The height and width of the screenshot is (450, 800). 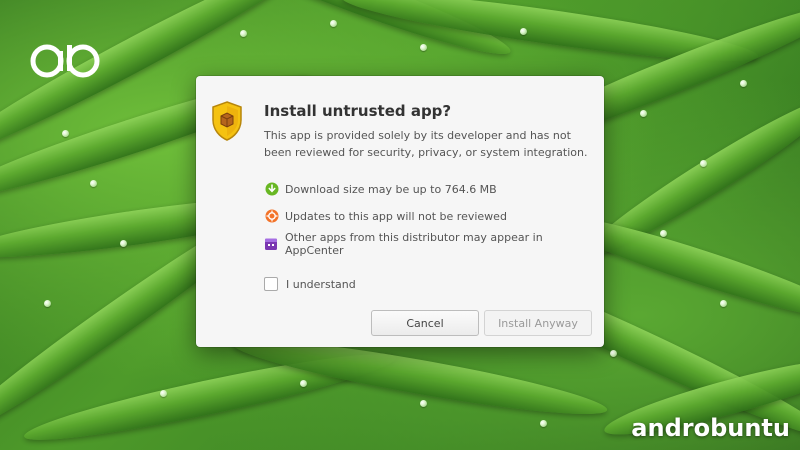 I want to click on store-icon, so click(x=271, y=244).